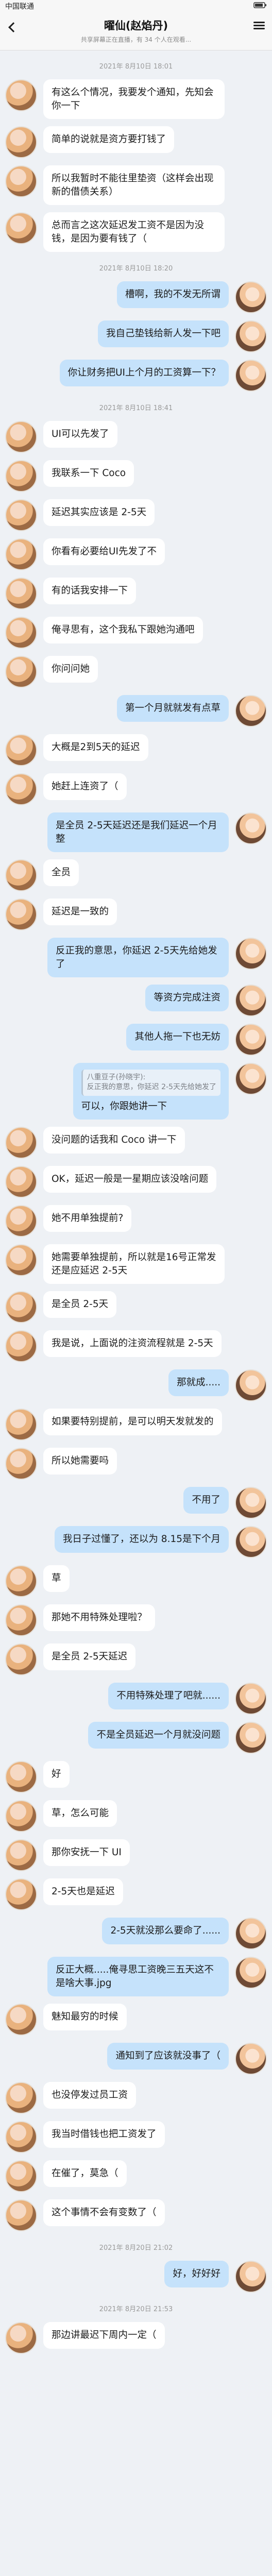 Image resolution: width=272 pixels, height=2576 pixels. I want to click on message-bubble: 是全员 2-5天延迟, so click(89, 1656).